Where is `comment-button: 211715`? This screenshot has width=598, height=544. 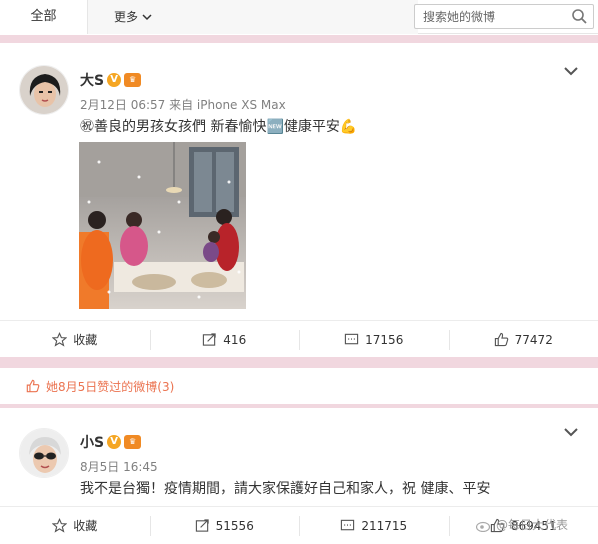
comment-button: 211715 is located at coordinates (374, 525).